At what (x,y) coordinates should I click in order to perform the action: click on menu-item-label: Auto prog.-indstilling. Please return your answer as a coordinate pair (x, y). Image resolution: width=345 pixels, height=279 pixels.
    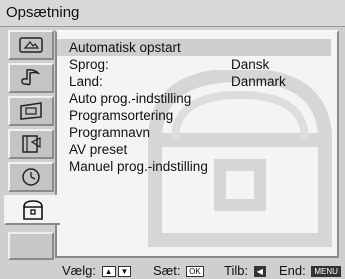
    Looking at the image, I should click on (130, 98).